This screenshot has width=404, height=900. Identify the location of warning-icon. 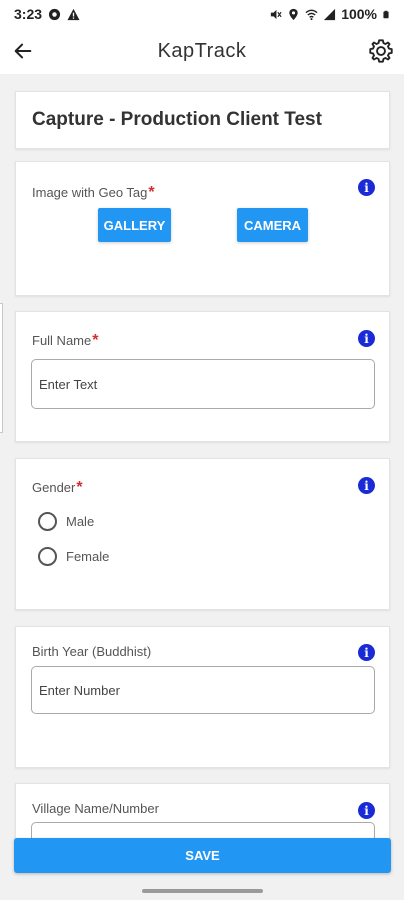
(73, 14).